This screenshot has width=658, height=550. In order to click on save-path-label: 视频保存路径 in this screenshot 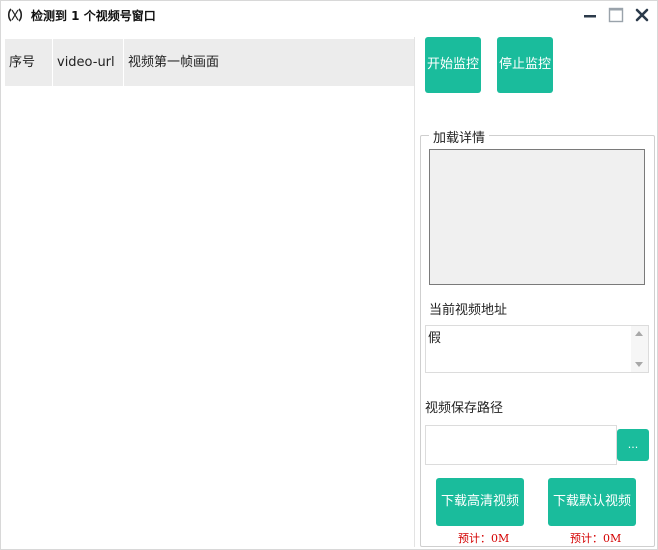, I will do `click(464, 408)`.